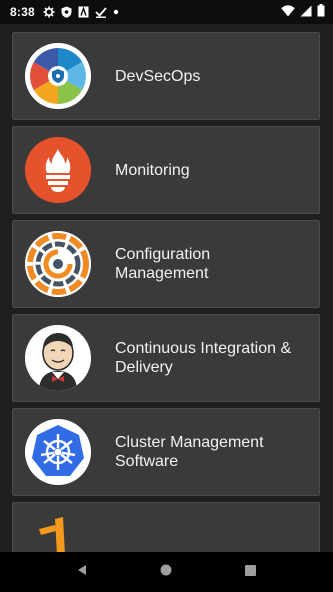  I want to click on navigation-bar, so click(166, 572).